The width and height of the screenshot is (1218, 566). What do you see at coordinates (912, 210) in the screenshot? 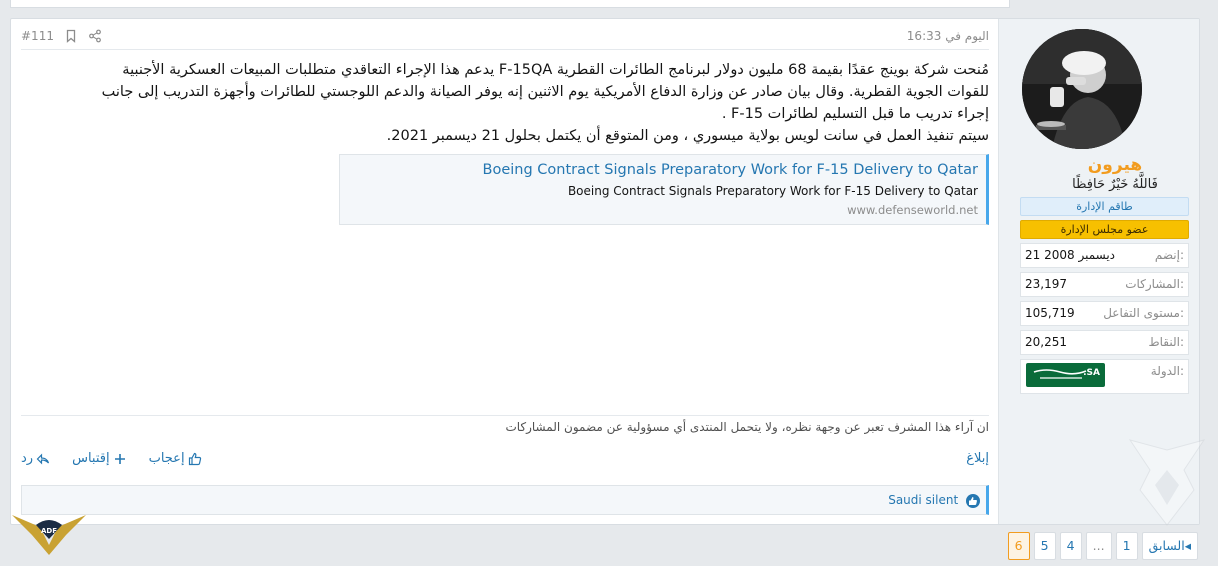
I see `link-preview-domain: www.defenseworld.net` at bounding box center [912, 210].